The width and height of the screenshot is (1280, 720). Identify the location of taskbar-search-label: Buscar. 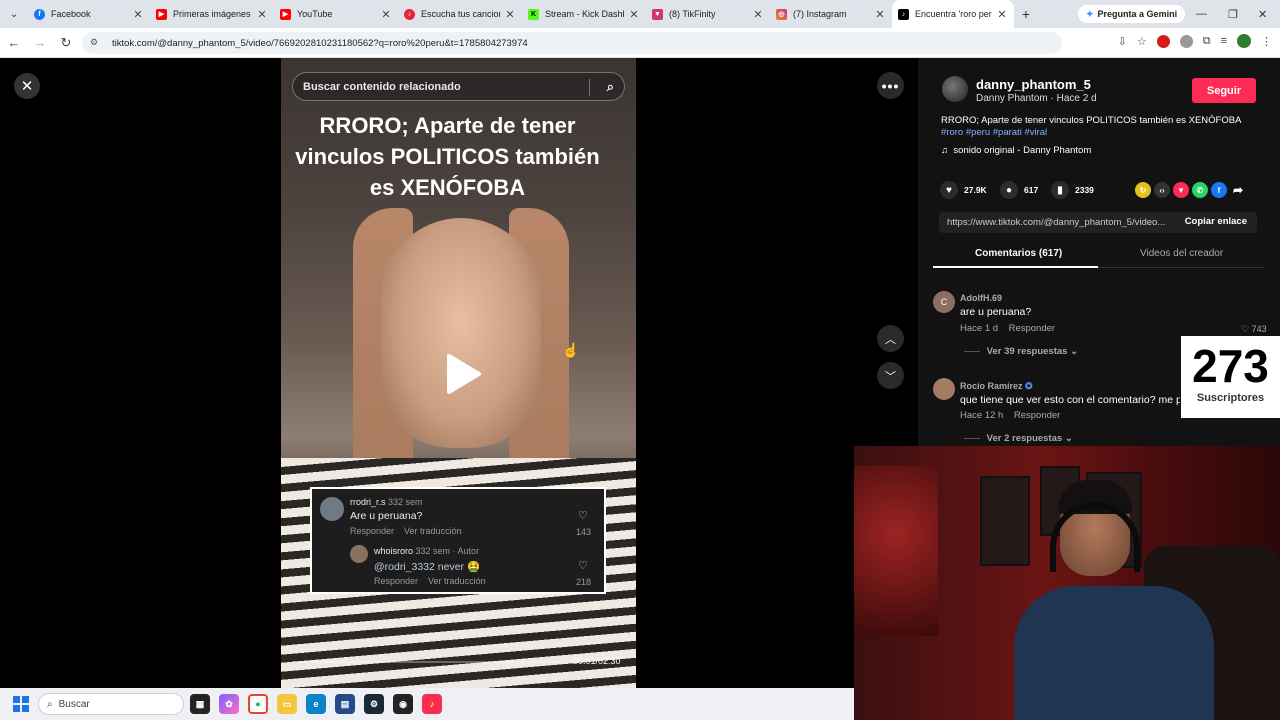
(74, 704).